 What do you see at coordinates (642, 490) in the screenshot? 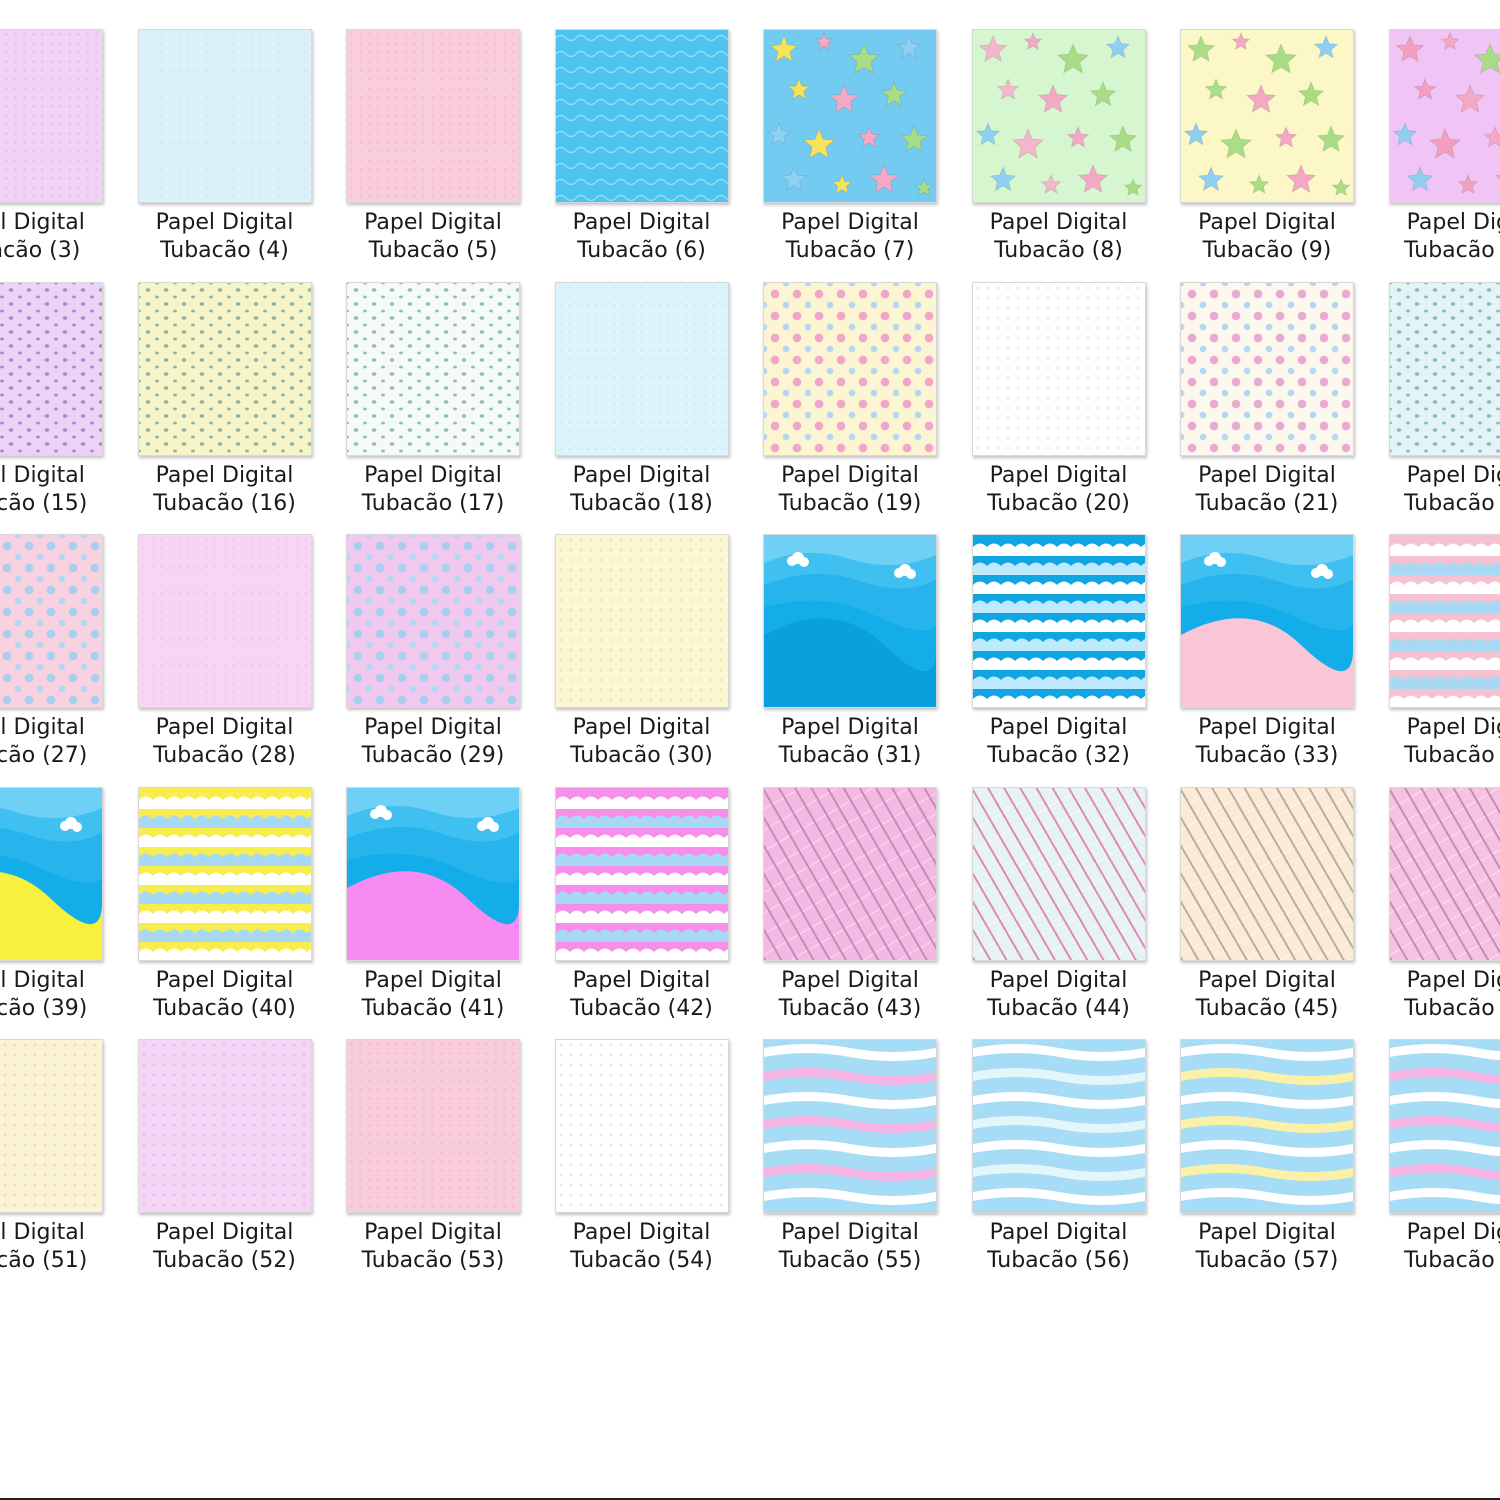
I see `file-name: Papel Digital Tubacão (18)` at bounding box center [642, 490].